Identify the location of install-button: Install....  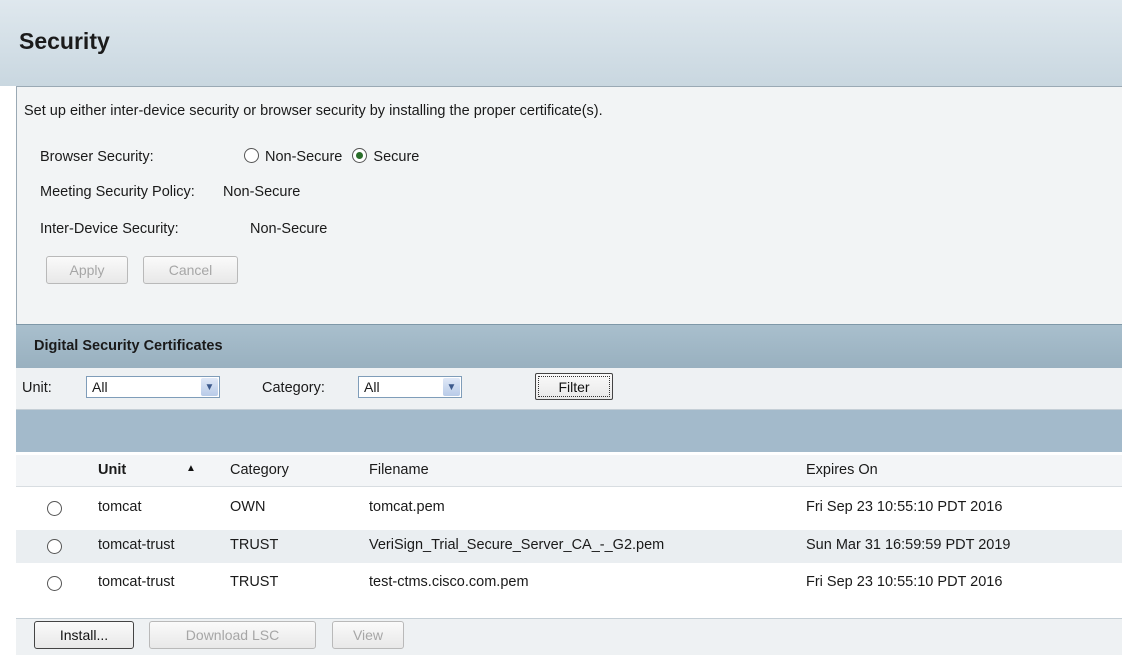
(84, 635).